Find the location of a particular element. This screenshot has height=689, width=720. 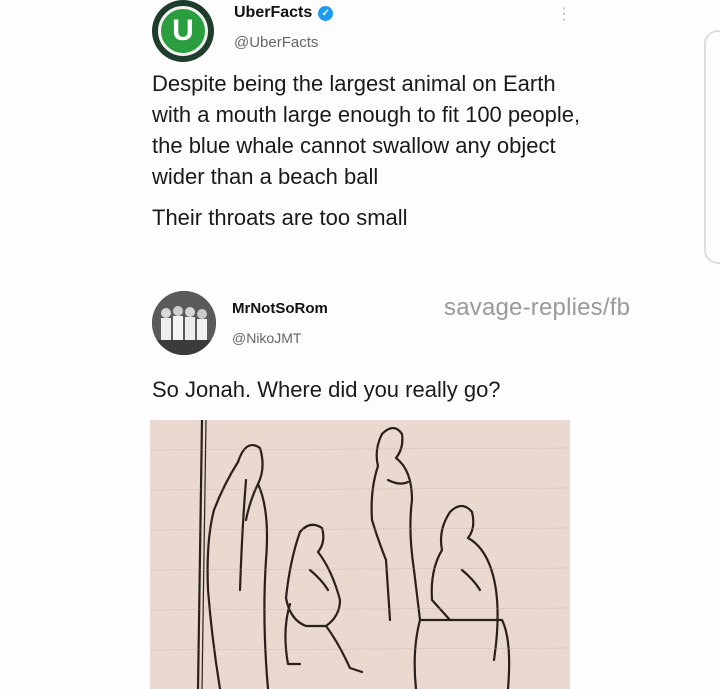

reply-author-handle: @NikoJMT is located at coordinates (266, 338).